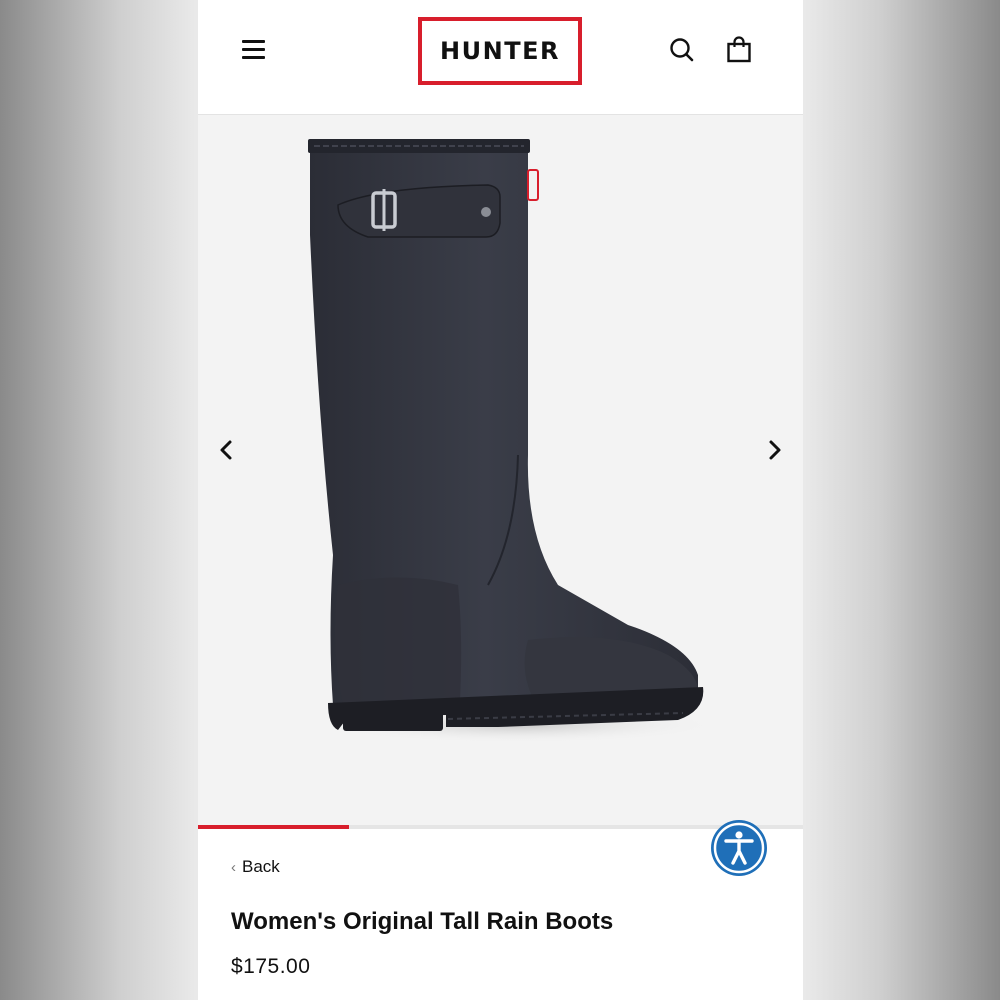 This screenshot has height=1000, width=1000. I want to click on gallery-progress-fill, so click(274, 827).